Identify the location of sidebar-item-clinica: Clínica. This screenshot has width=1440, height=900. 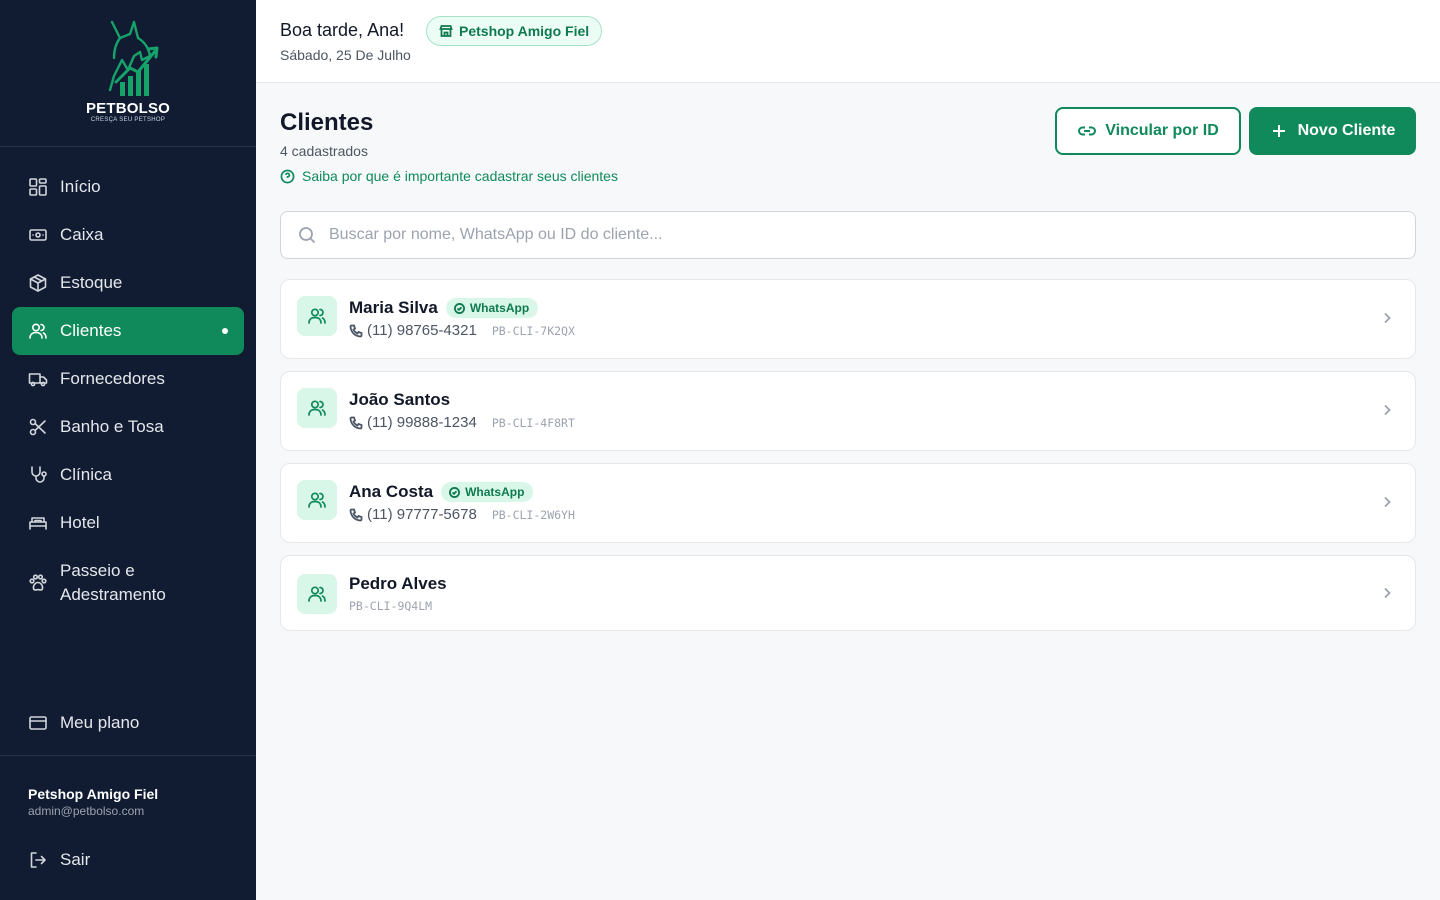
(128, 475).